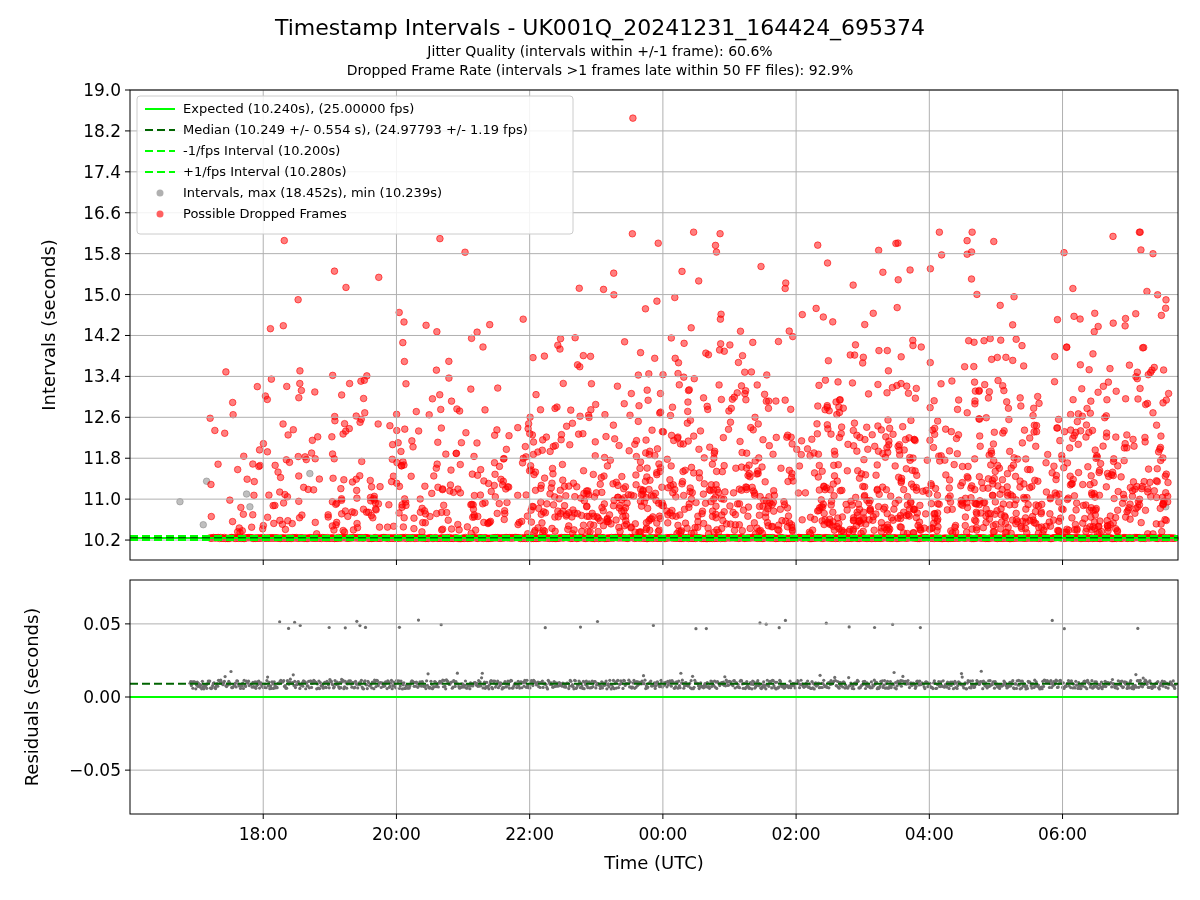 The image size is (1200, 900). What do you see at coordinates (102, 376) in the screenshot?
I see `y-tick-label: 13.4` at bounding box center [102, 376].